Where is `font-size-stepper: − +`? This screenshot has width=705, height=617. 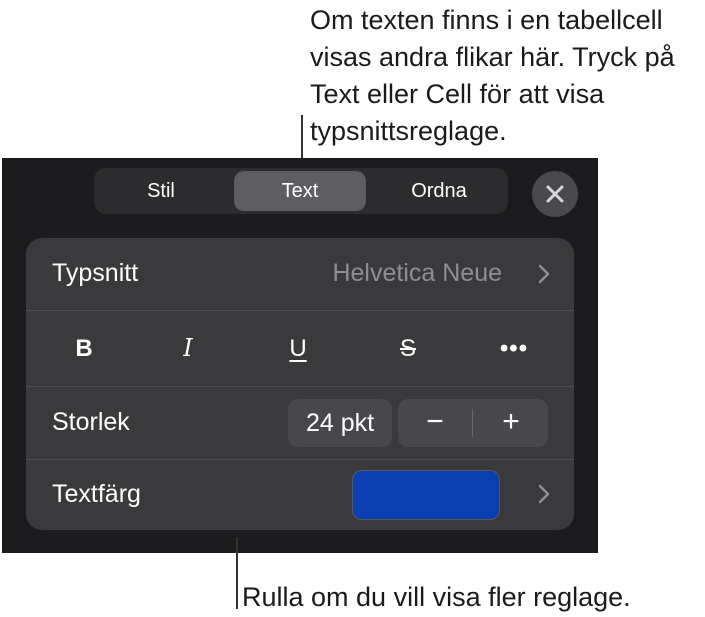 font-size-stepper: − + is located at coordinates (473, 423).